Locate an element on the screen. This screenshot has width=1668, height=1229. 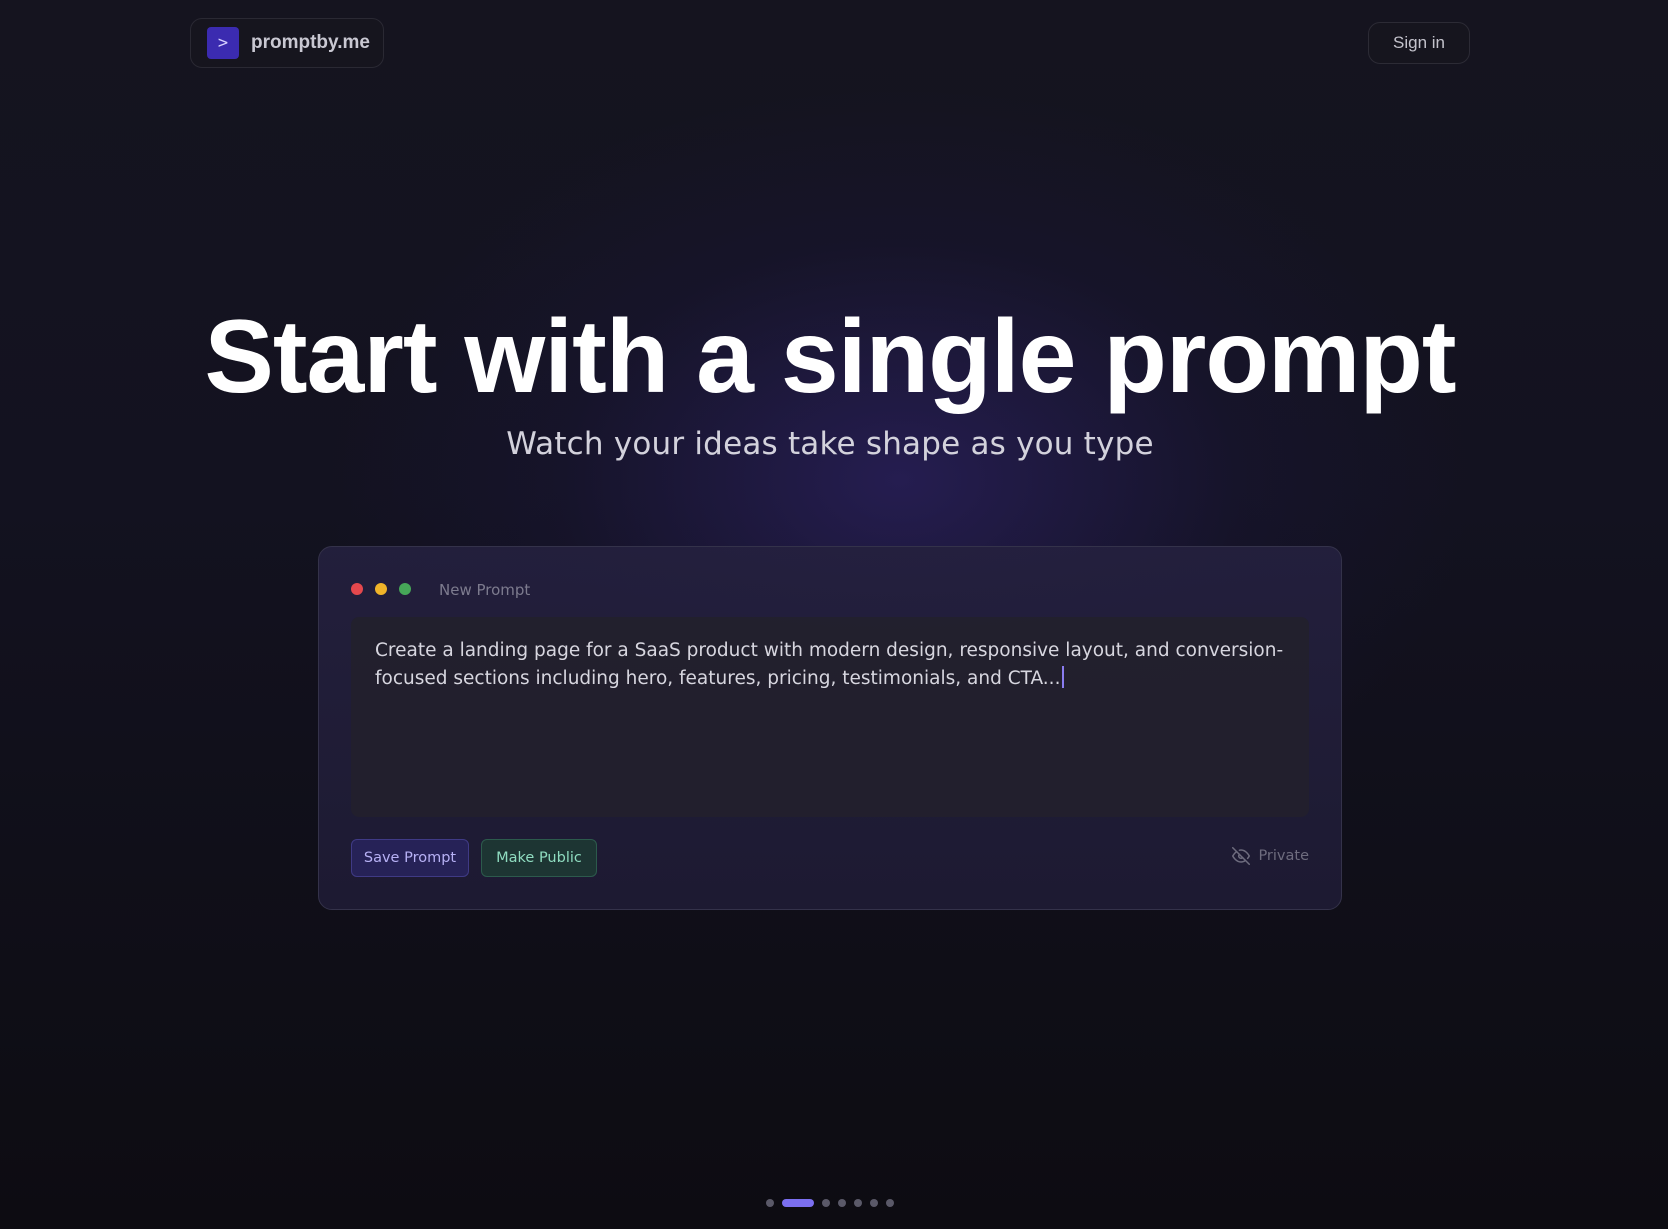
visibility-status: Private is located at coordinates (1270, 856).